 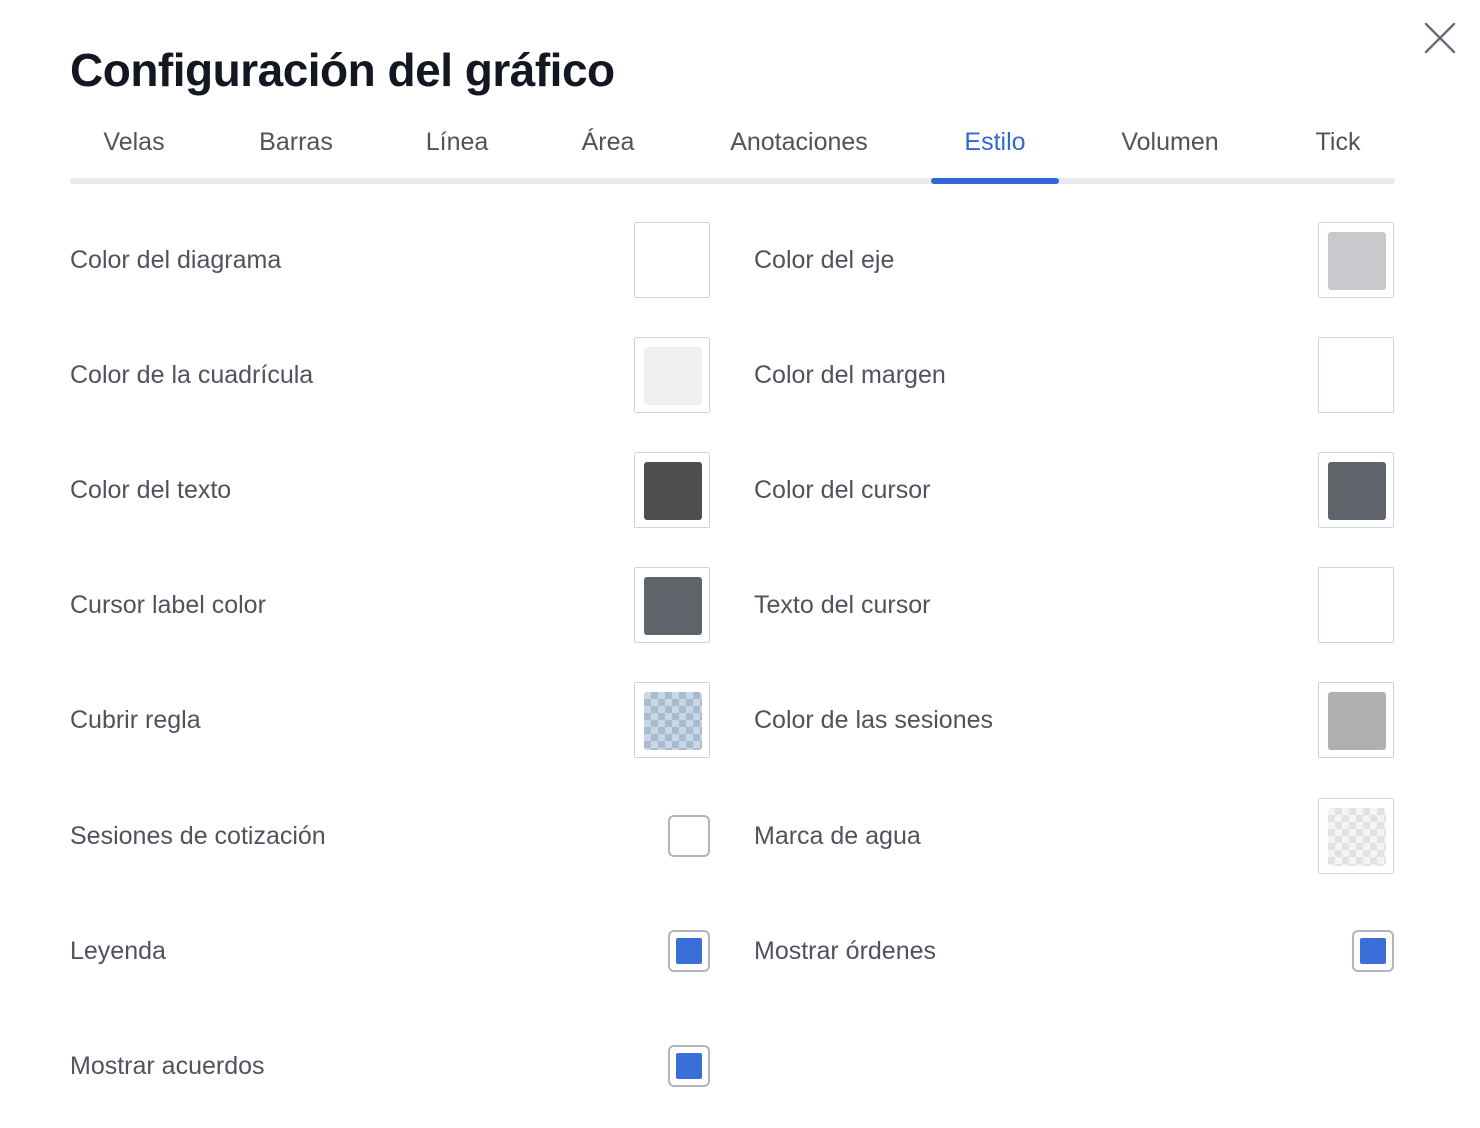 I want to click on sesiones-de-cotizacion-checkbox, so click(x=689, y=836).